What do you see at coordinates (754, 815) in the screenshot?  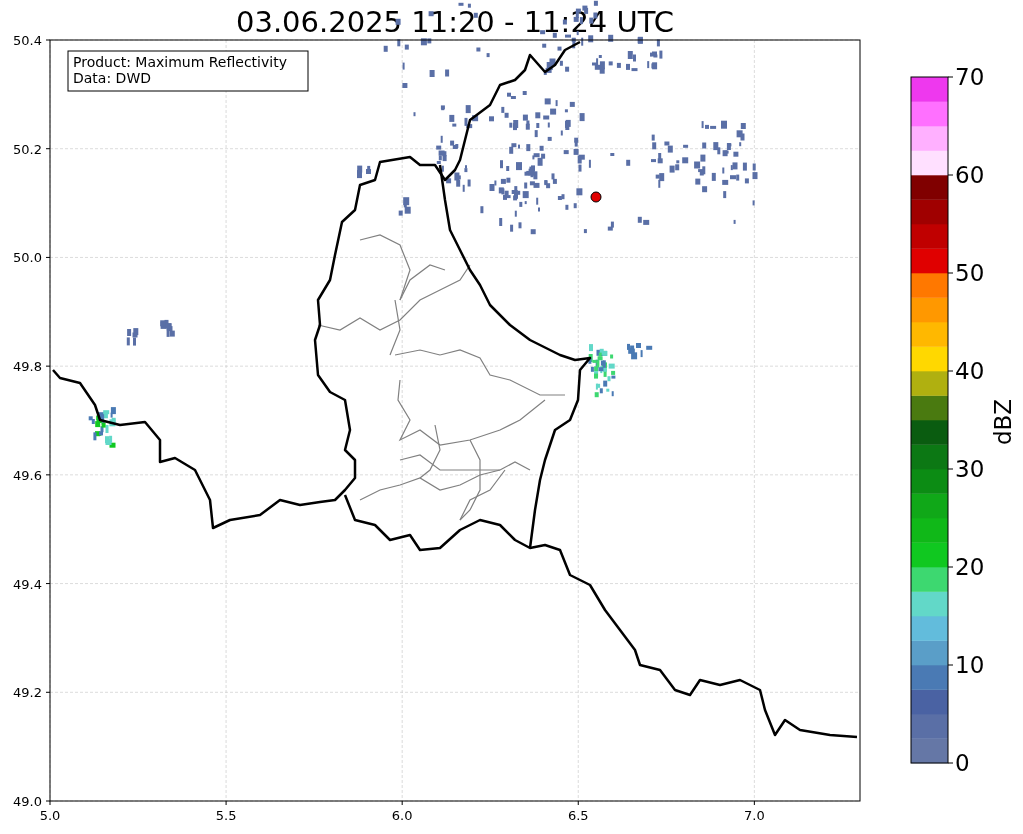 I see `x-tick-label: 7.0` at bounding box center [754, 815].